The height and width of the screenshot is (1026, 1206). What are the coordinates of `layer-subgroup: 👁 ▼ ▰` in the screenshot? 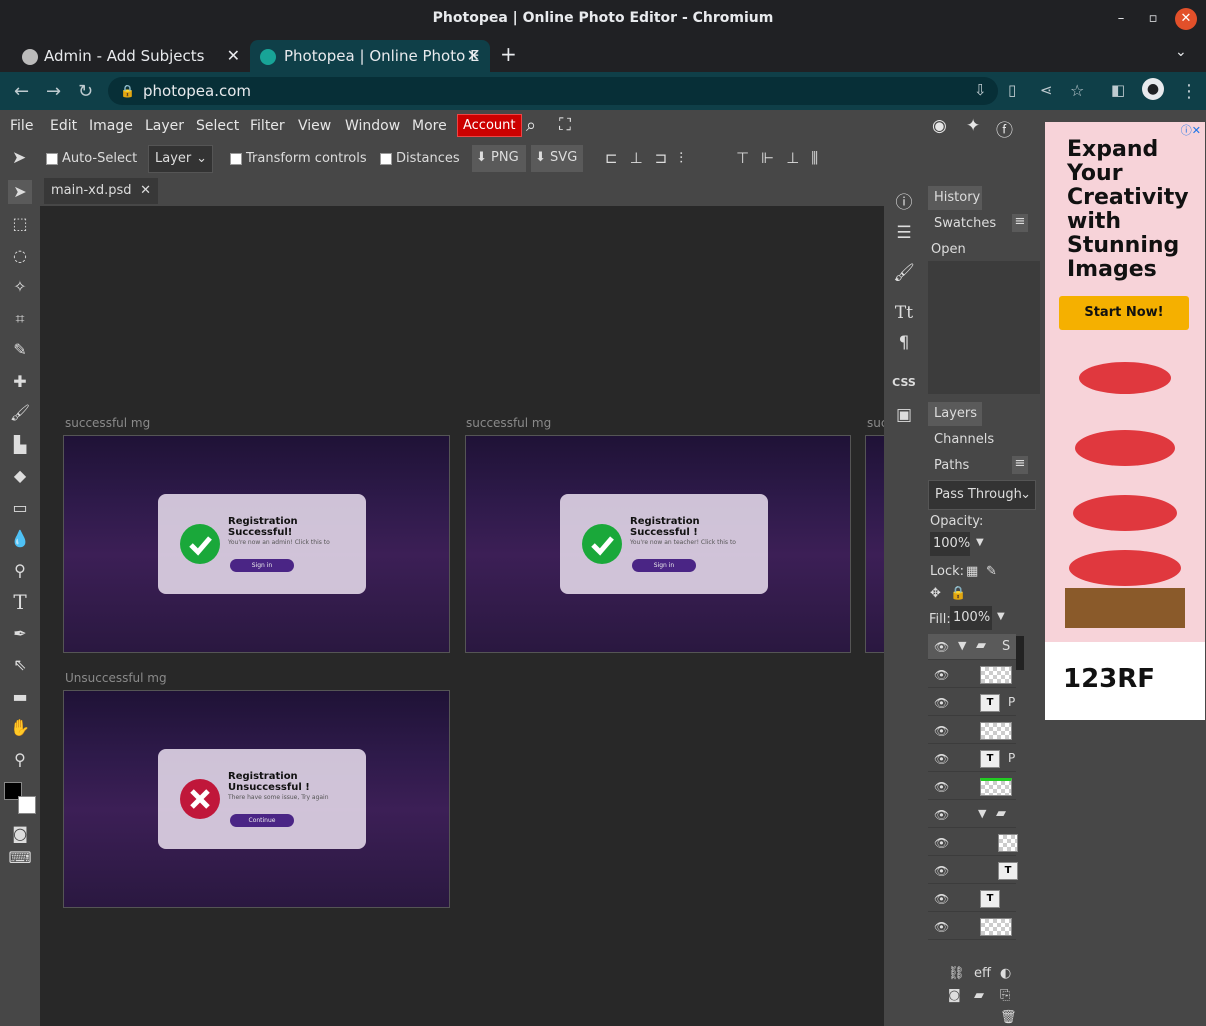 It's located at (972, 815).